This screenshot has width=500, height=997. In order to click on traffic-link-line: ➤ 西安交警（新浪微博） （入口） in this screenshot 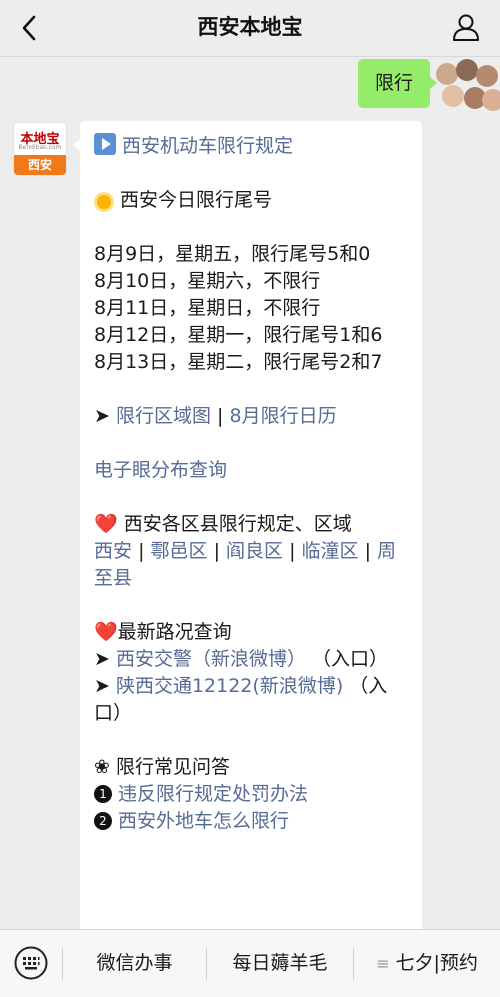, I will do `click(254, 659)`.